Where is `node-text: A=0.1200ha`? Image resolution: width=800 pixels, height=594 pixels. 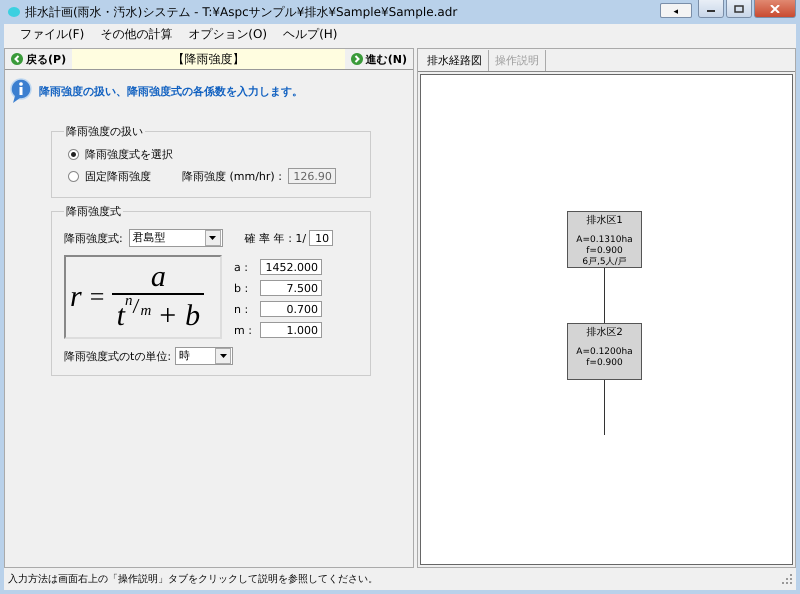 node-text: A=0.1200ha is located at coordinates (604, 352).